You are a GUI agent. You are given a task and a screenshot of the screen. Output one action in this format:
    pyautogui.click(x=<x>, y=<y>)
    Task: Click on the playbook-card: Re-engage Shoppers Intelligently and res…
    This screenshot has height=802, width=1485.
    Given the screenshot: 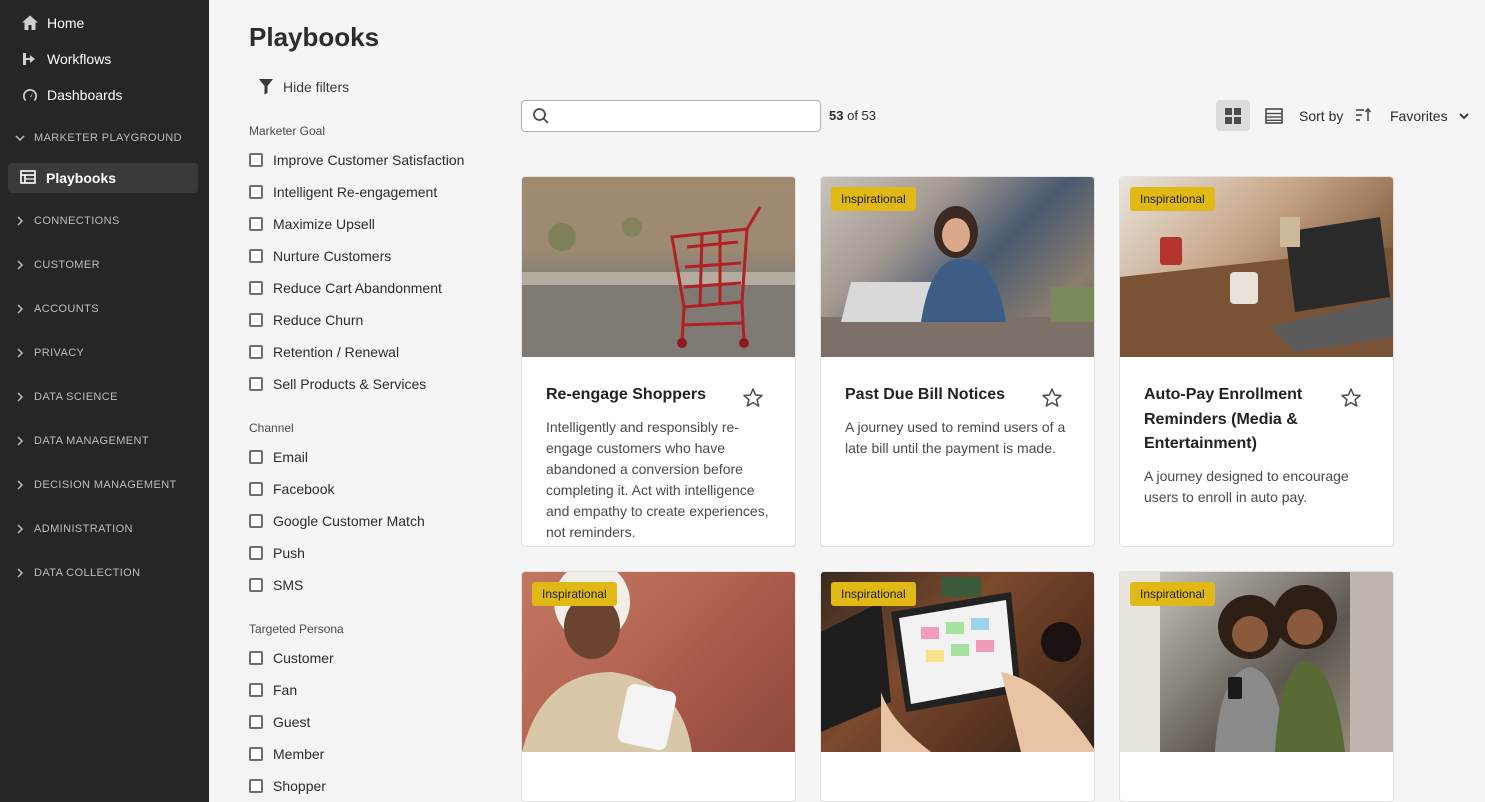 What is the action you would take?
    pyautogui.click(x=658, y=361)
    